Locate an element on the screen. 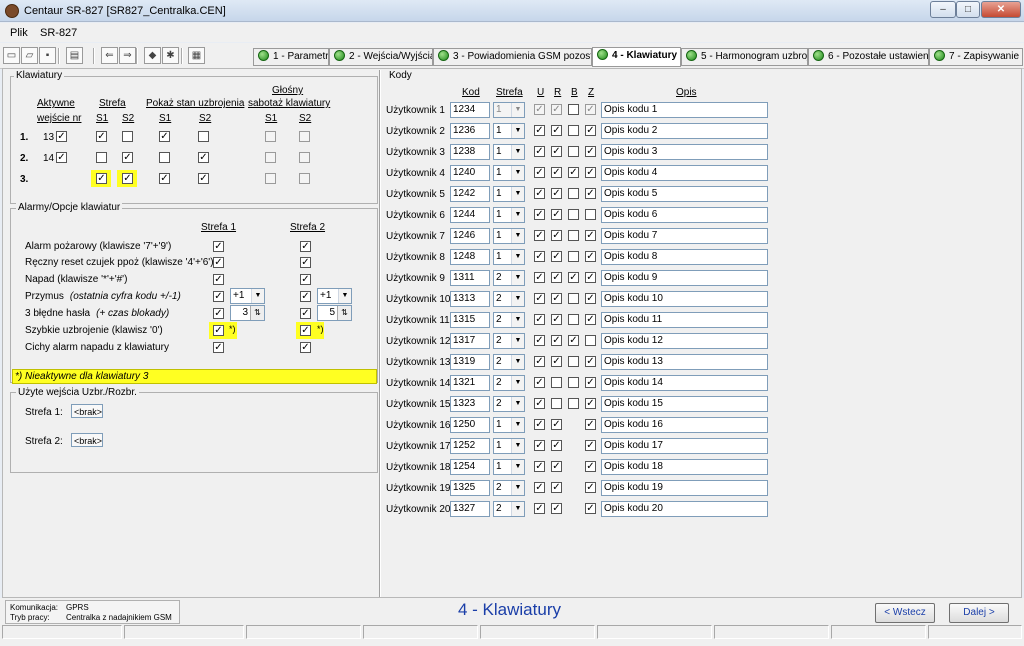  user-description-input: Opis kodu 17 is located at coordinates (684, 446).